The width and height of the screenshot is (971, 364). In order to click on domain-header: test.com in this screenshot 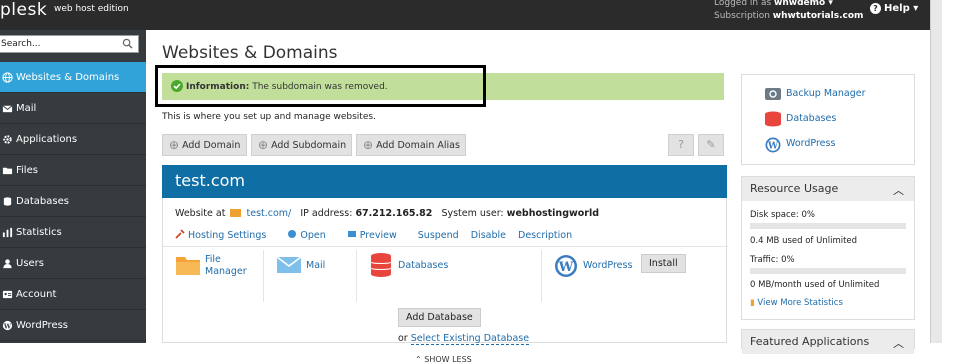, I will do `click(444, 181)`.